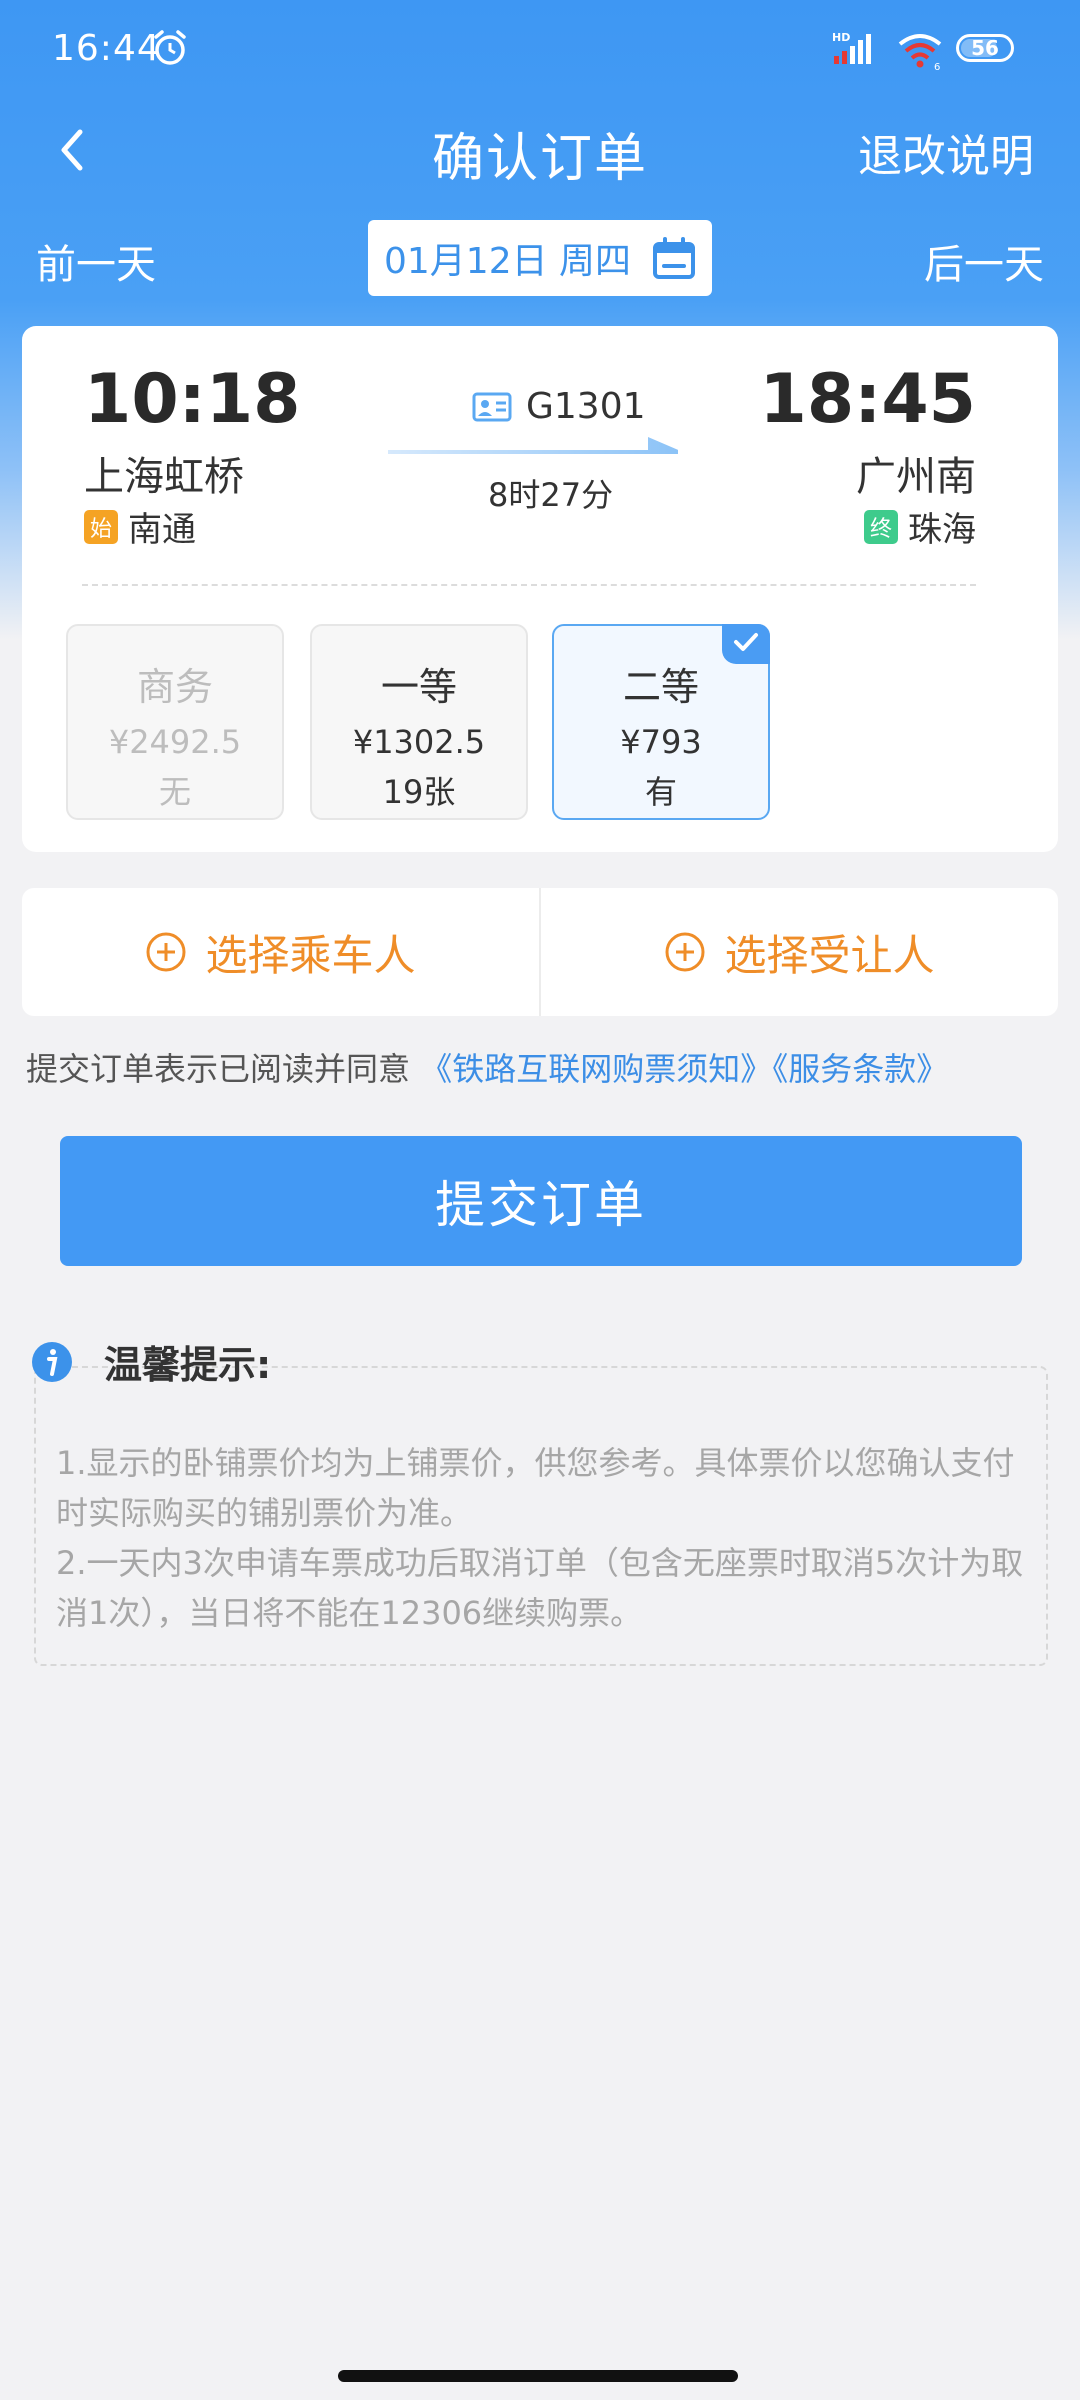 This screenshot has width=1080, height=2400. Describe the element at coordinates (746, 644) in the screenshot. I see `selected-check-icon` at that location.